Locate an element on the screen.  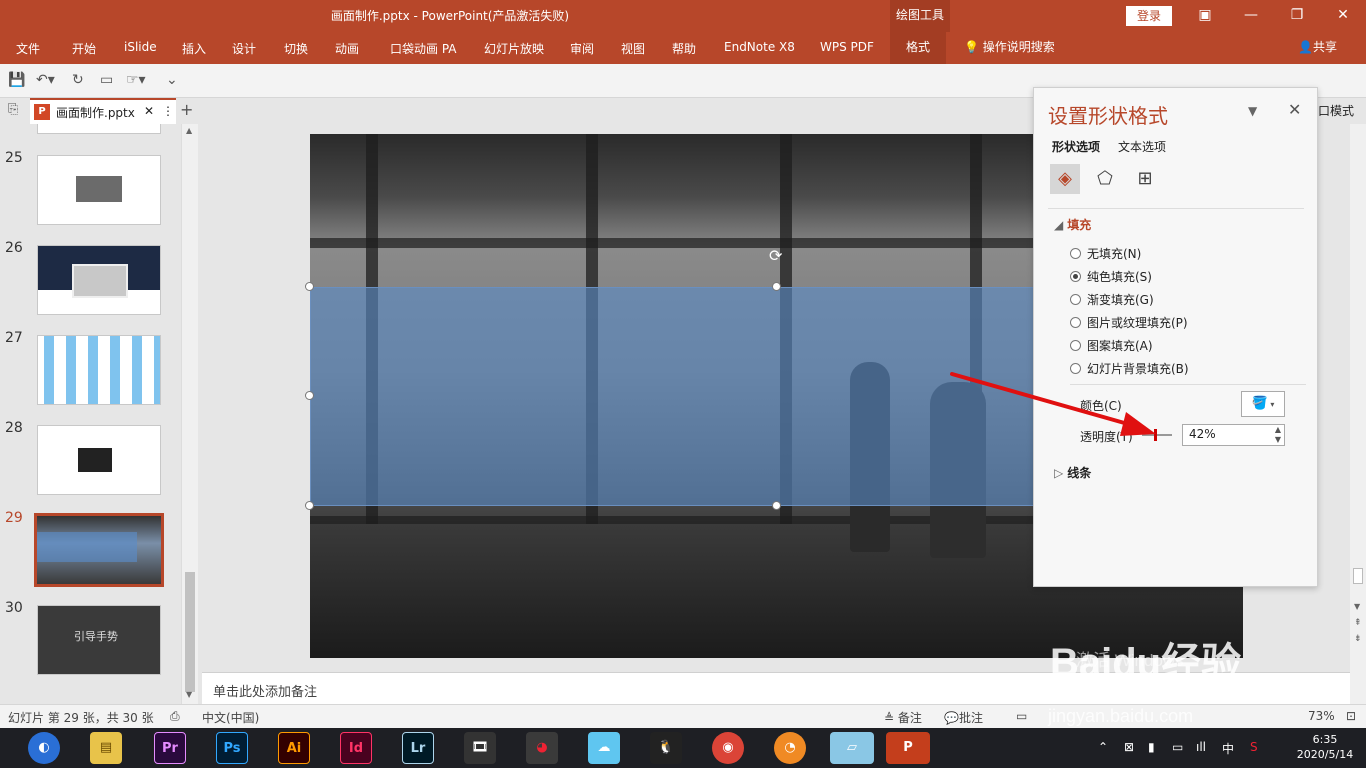
system-clock: 6:35 2020/5/14 is located at coordinates (1325, 747).